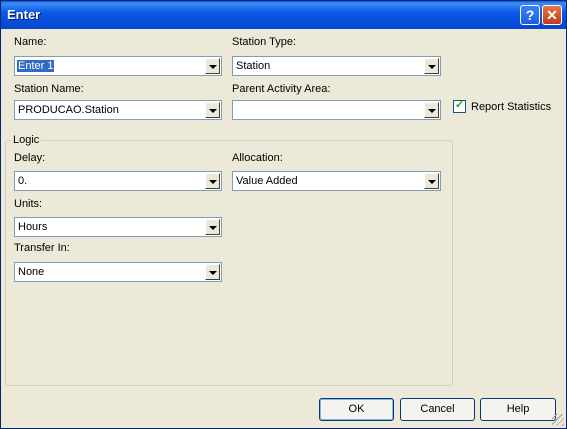  Describe the element at coordinates (264, 42) in the screenshot. I see `station-type-label: Station Type:` at that location.